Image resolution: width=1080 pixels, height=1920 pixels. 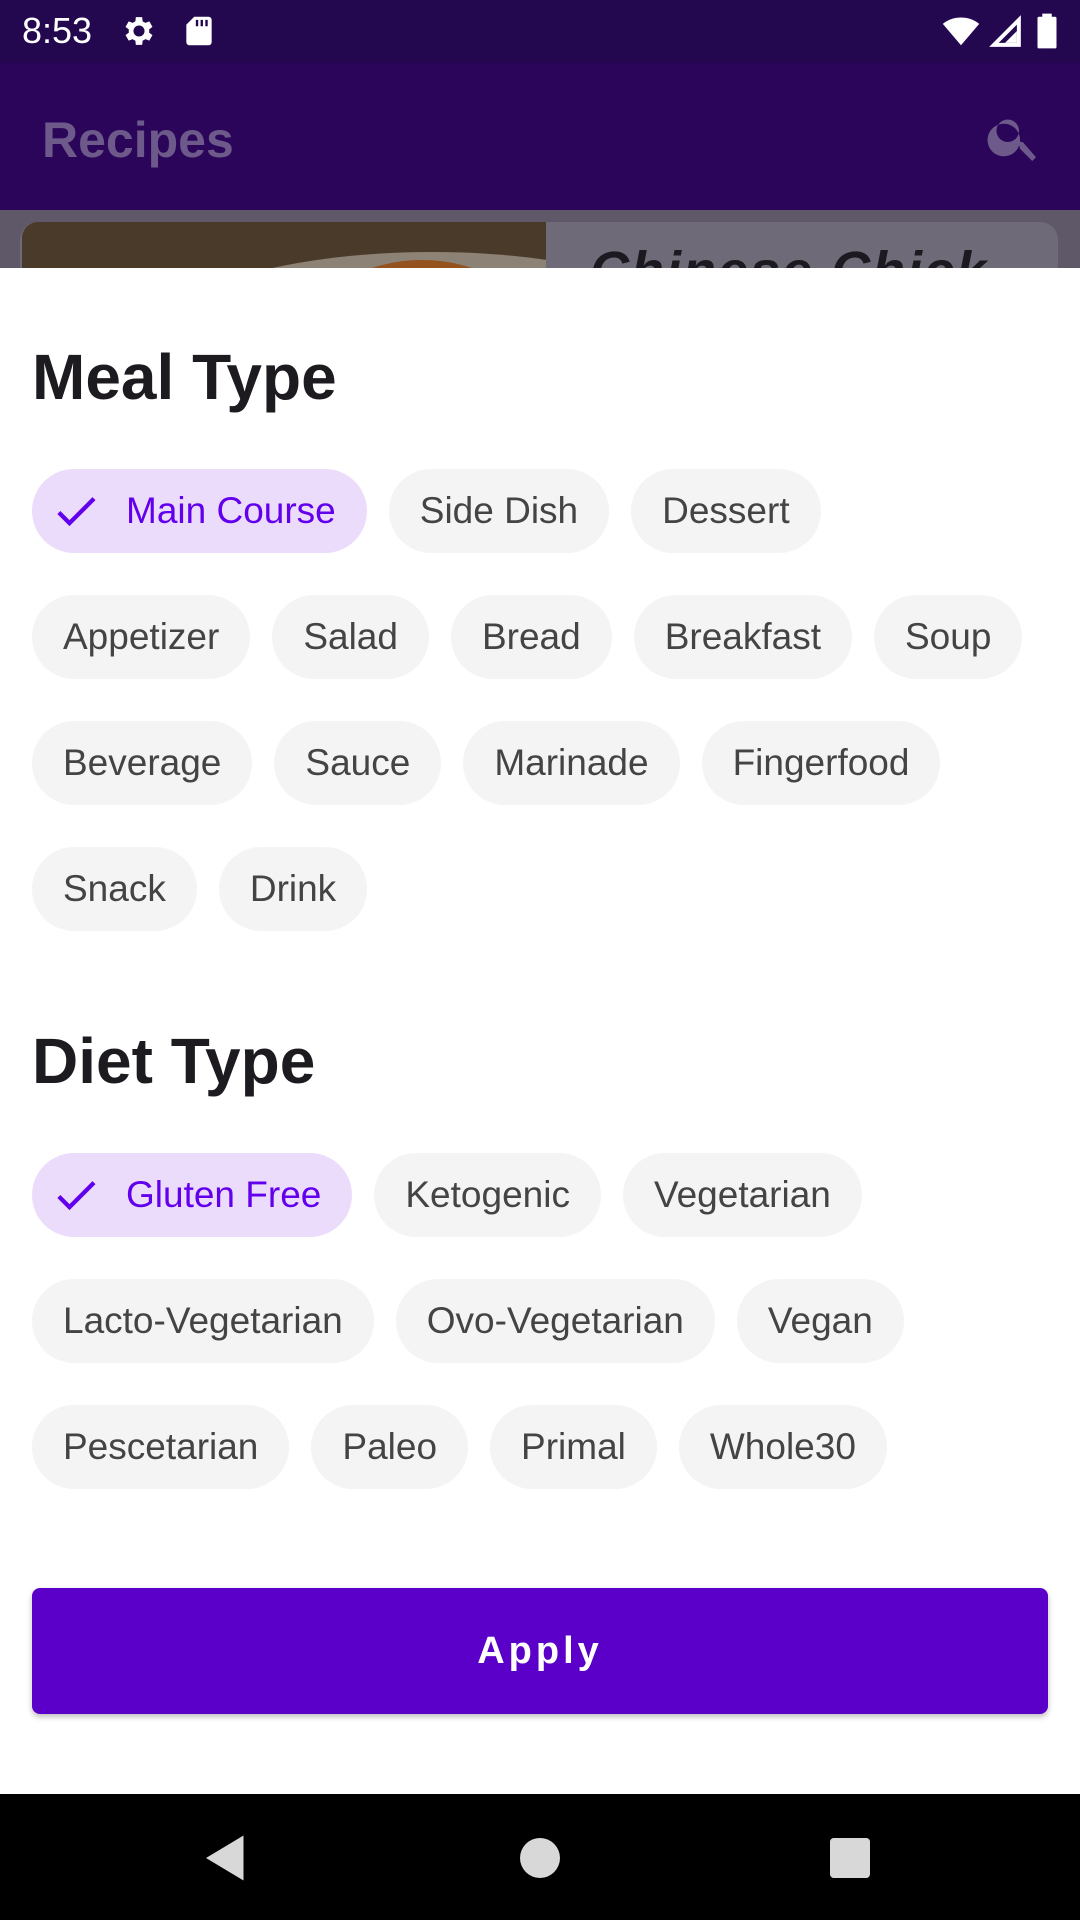 I want to click on chip-lacto-vegetarian: Lacto-Vegetarian, so click(x=203, y=1321).